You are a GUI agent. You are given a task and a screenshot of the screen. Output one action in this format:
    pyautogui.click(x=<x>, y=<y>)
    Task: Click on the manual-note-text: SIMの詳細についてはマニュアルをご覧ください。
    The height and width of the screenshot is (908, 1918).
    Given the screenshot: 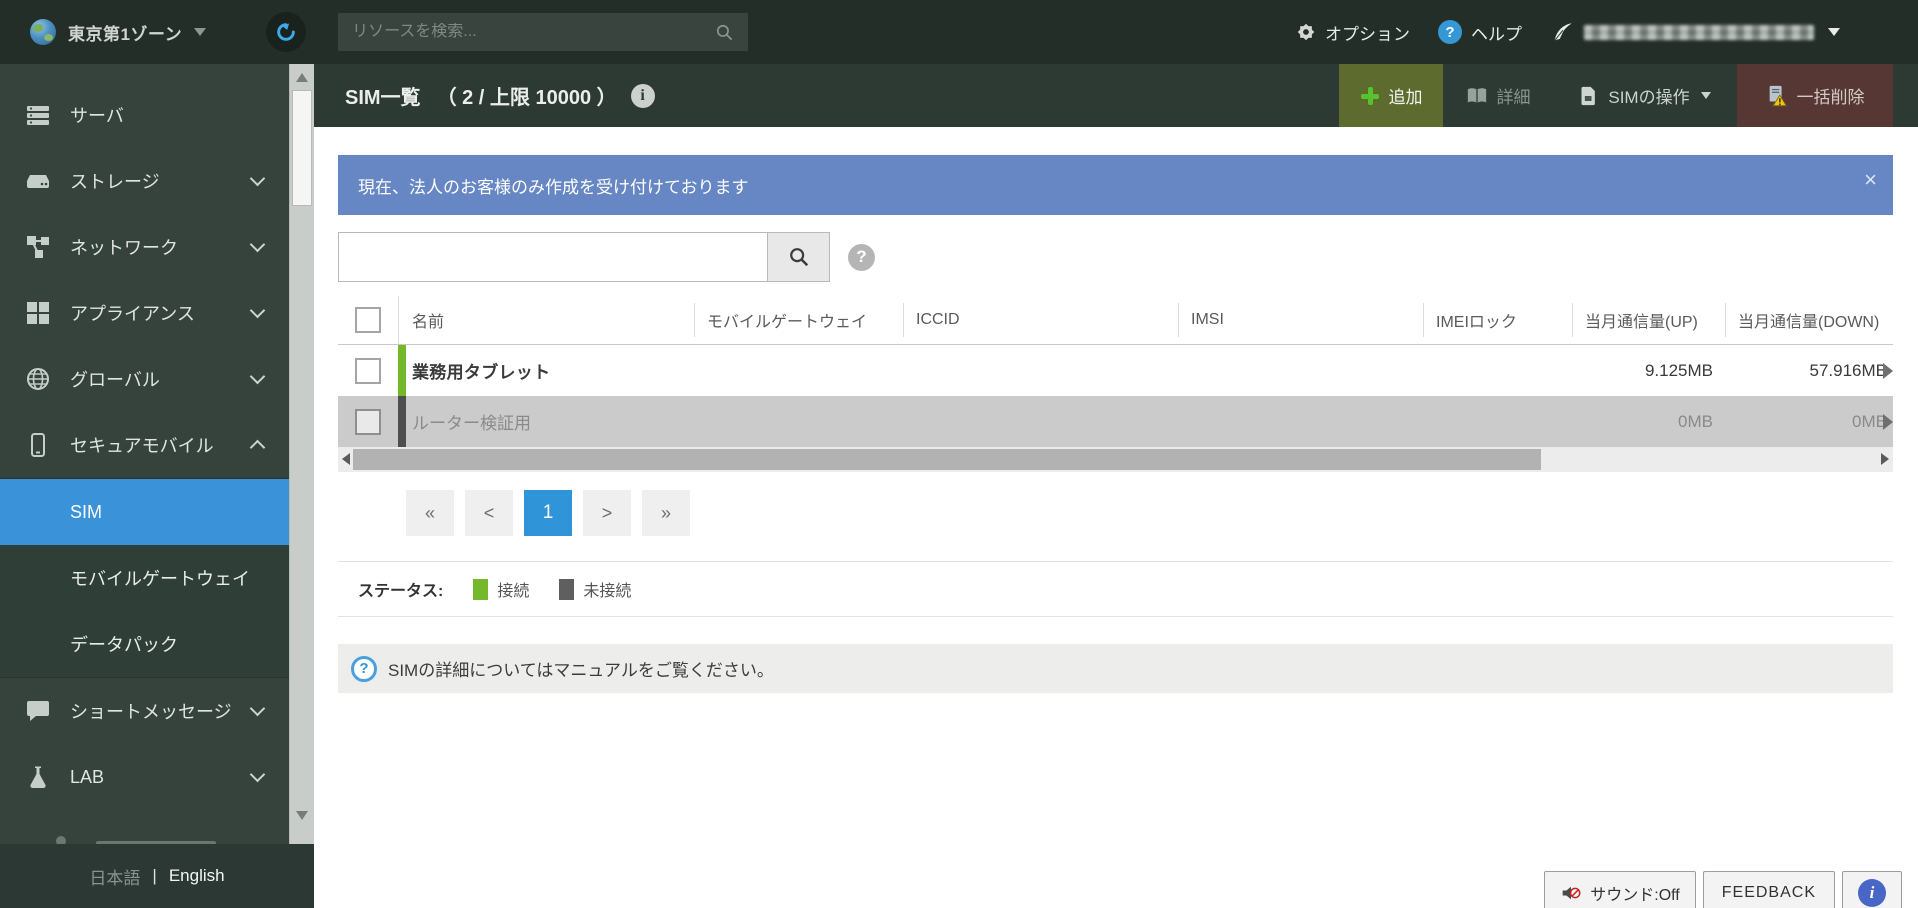 What is the action you would take?
    pyautogui.click(x=581, y=670)
    